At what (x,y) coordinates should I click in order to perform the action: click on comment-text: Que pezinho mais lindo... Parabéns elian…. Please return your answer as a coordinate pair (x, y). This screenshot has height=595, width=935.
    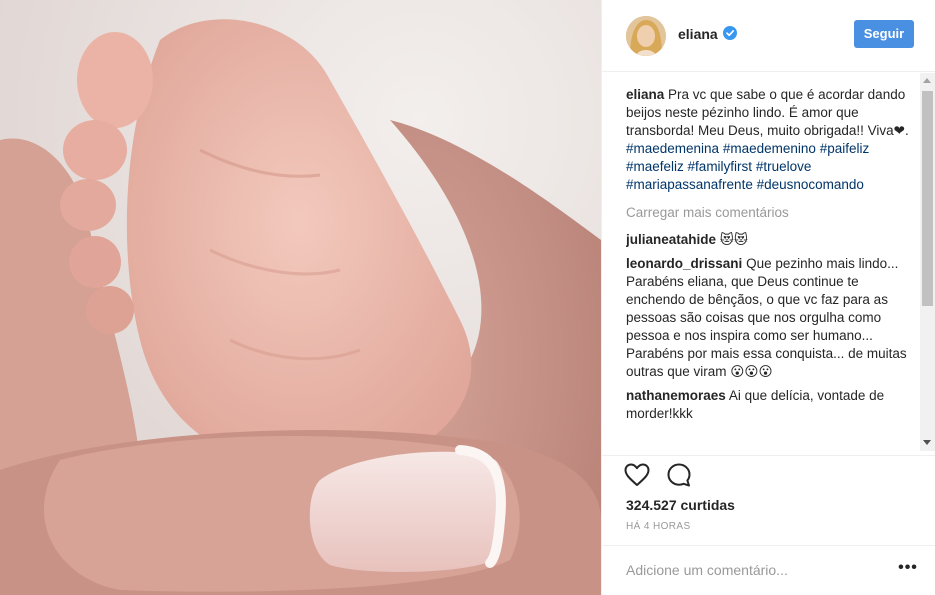
    Looking at the image, I should click on (766, 317).